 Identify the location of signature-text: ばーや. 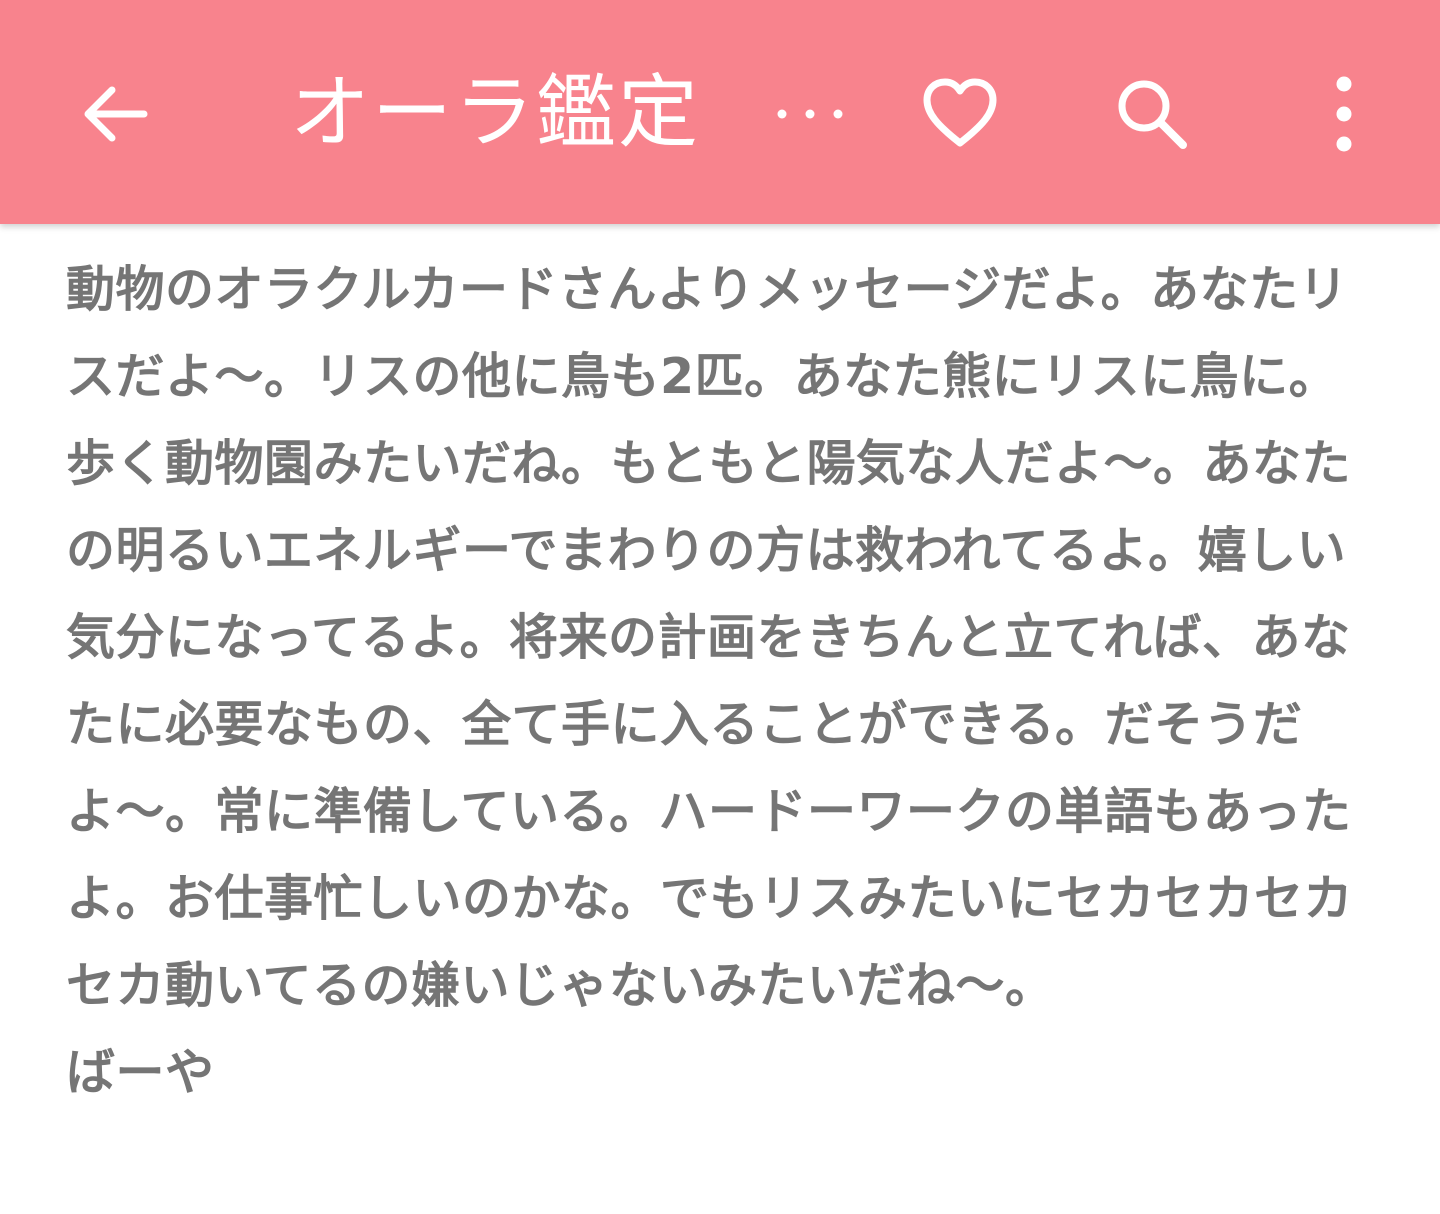
(140, 1072).